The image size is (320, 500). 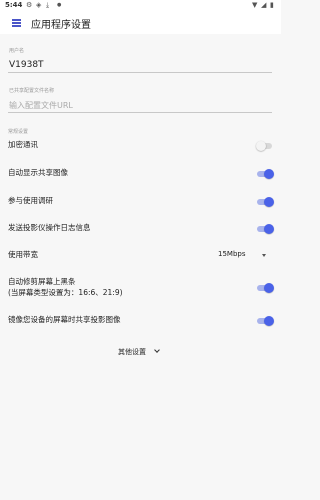 I want to click on setting-label-auto-trim-black-bars: 自动修剪屏幕上黑条, so click(x=42, y=281).